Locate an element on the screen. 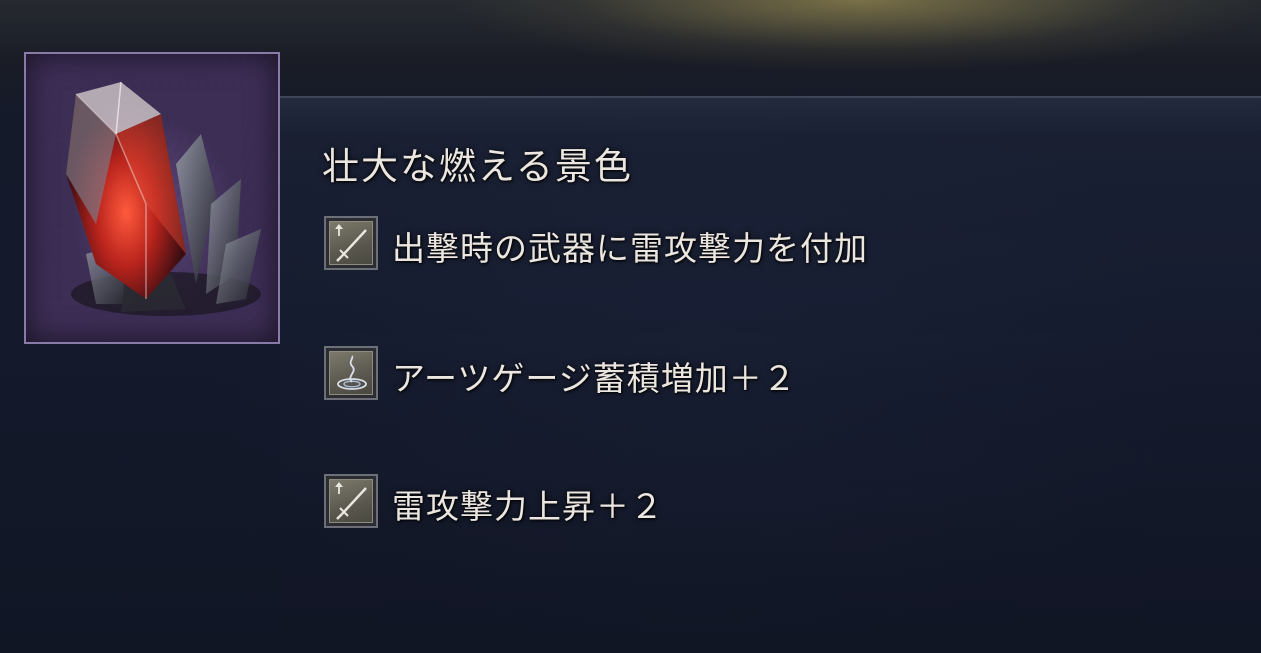 The image size is (1261, 653). item-name: 壮大な燃える景色 is located at coordinates (477, 166).